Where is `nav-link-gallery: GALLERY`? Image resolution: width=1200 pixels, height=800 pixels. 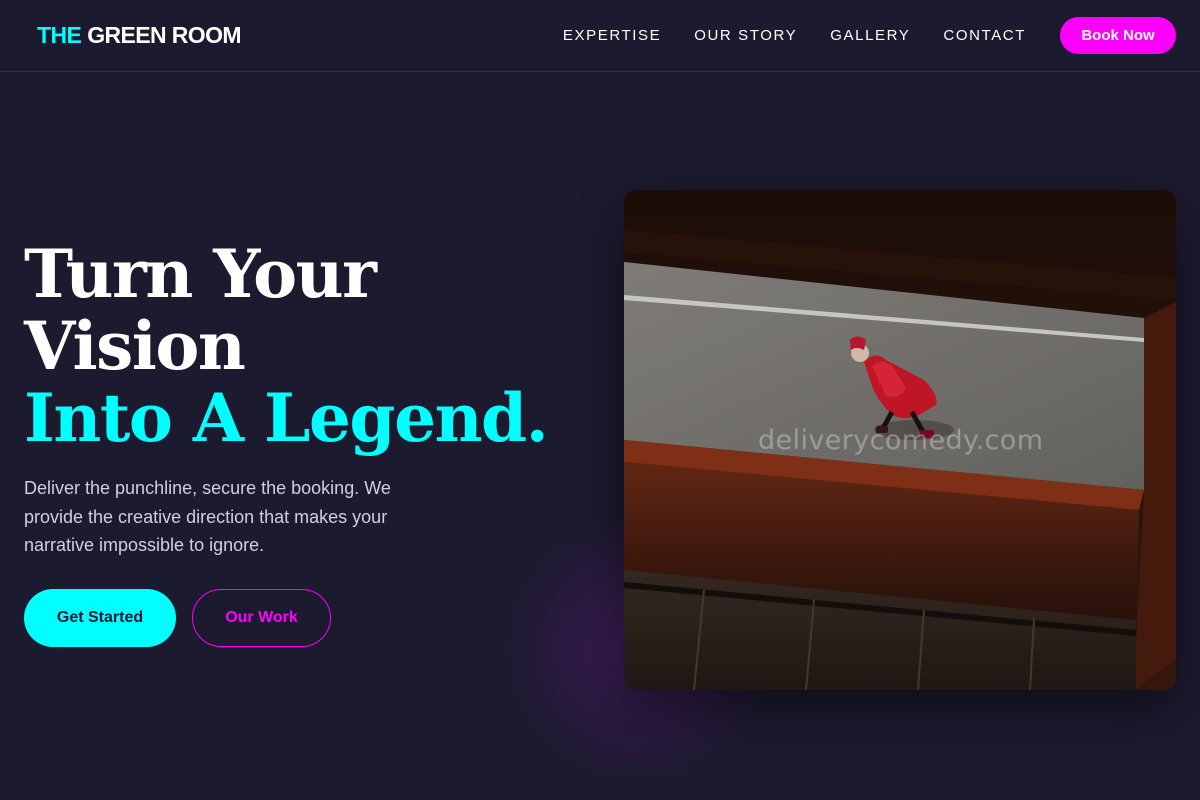 nav-link-gallery: GALLERY is located at coordinates (870, 35).